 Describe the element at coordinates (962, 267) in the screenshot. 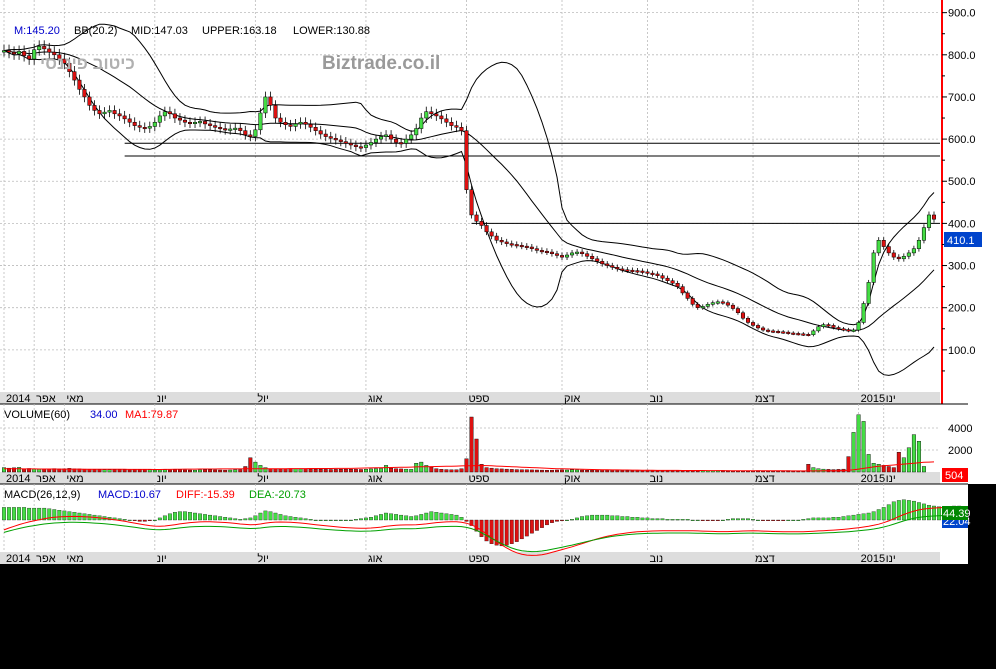

I see `price-tick-label: 300.0` at that location.